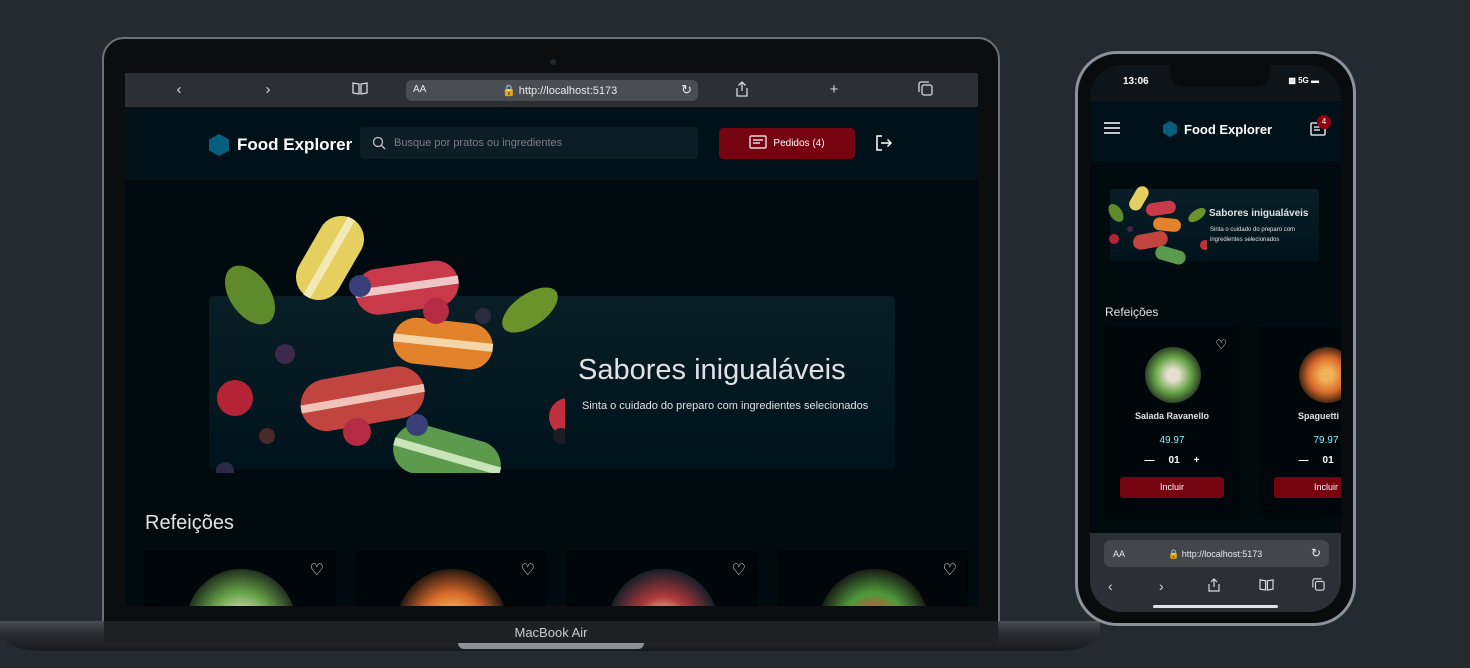 The height and width of the screenshot is (668, 1470). I want to click on laptop-hinge-notch, so click(551, 646).